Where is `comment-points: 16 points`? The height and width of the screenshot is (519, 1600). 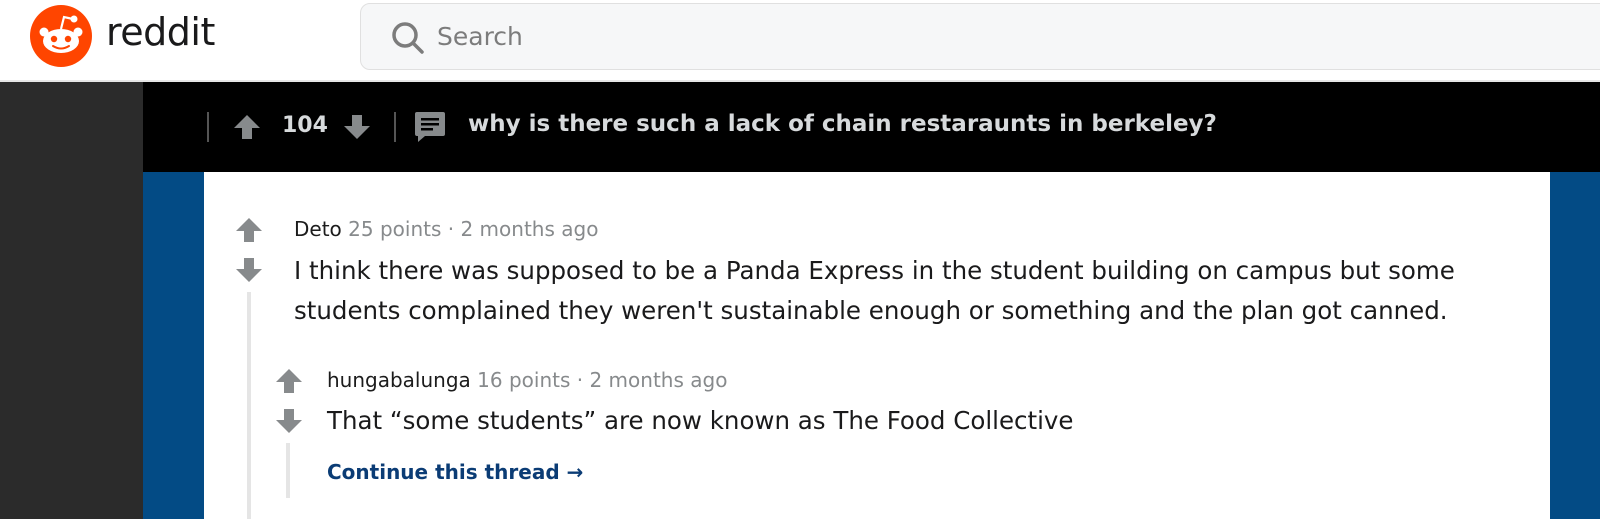
comment-points: 16 points is located at coordinates (524, 380).